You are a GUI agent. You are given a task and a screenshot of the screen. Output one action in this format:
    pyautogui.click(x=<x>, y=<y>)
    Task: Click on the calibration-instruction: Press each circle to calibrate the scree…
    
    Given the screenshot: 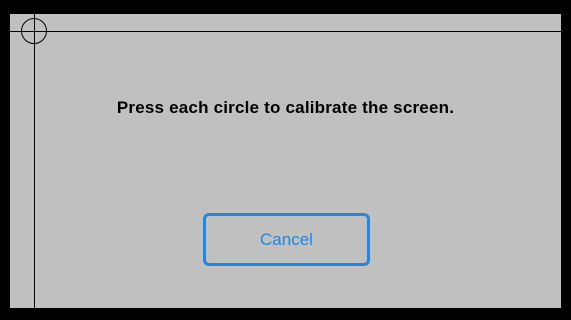 What is the action you would take?
    pyautogui.click(x=285, y=107)
    